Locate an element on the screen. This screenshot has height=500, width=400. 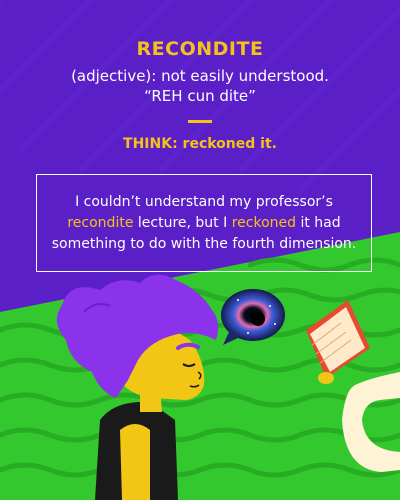
highlight-recondite: recondite is located at coordinates (100, 222).